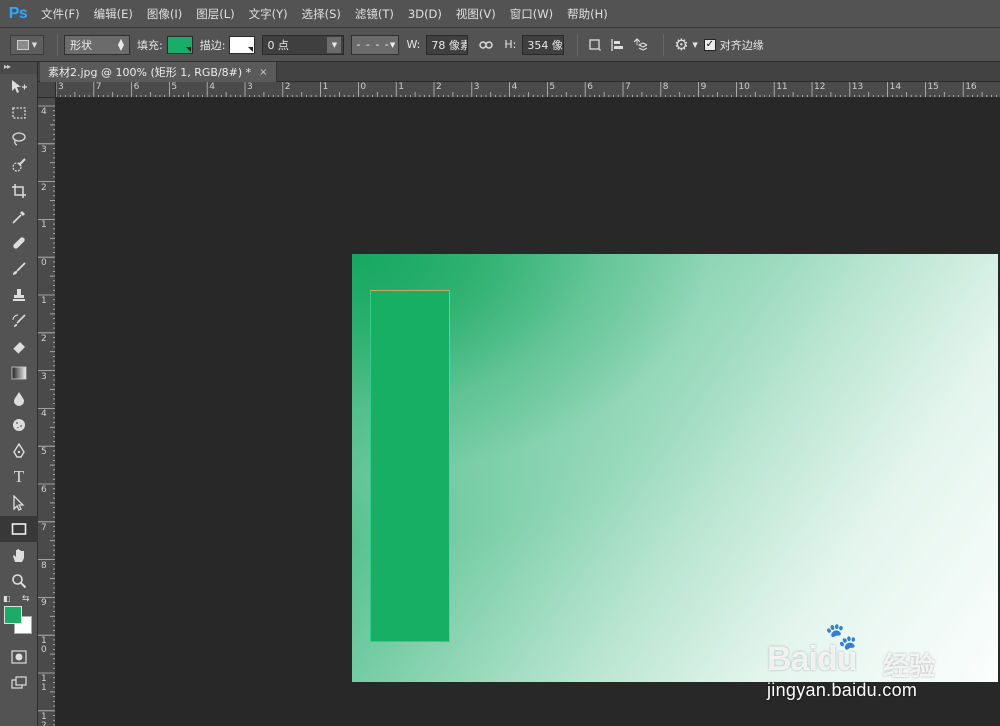  I want to click on swap-colors-icon: ⇆, so click(26, 599).